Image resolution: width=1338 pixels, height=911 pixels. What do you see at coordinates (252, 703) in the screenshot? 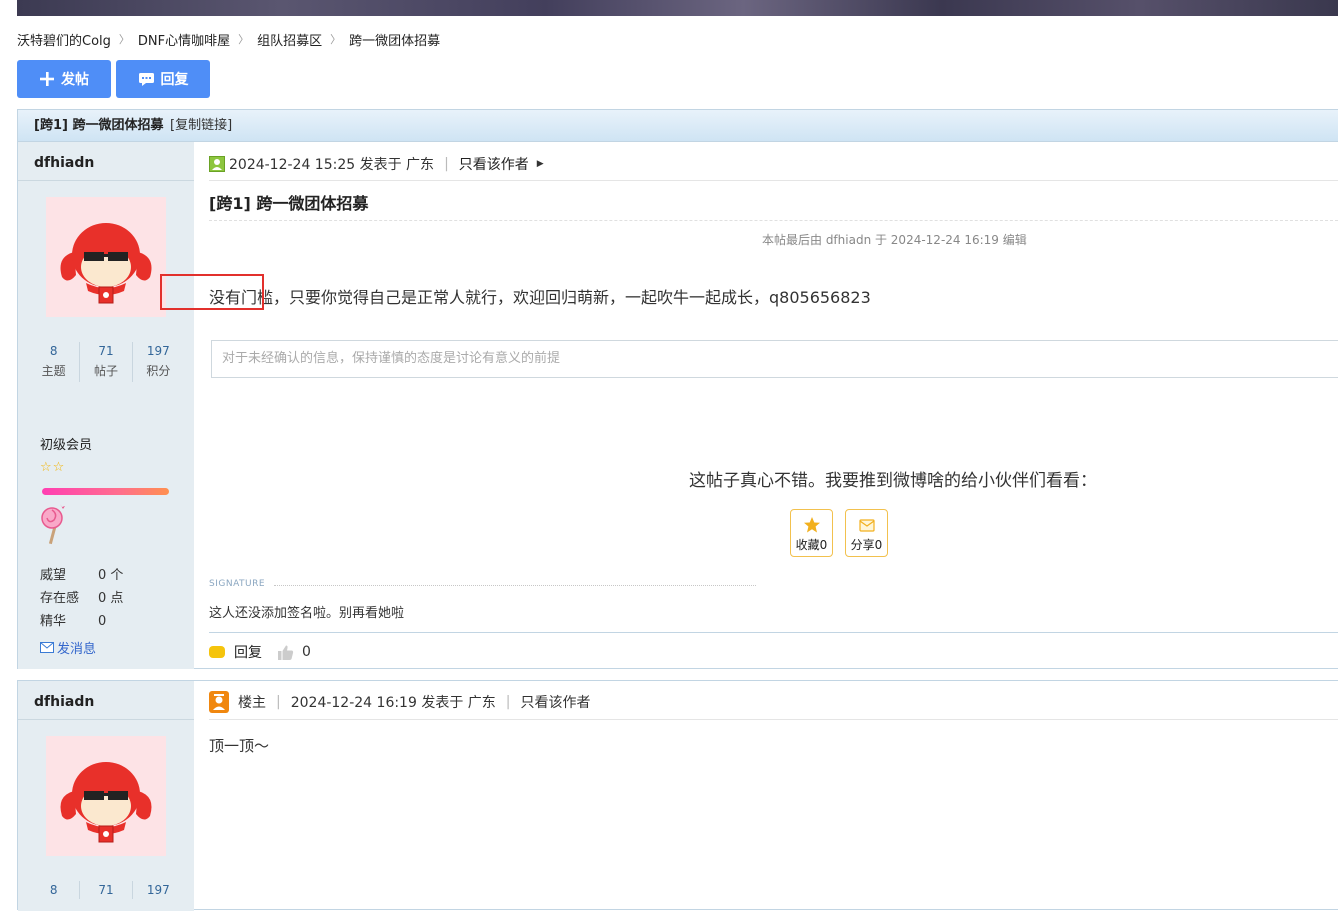
I see `louzhu-label: 楼主` at bounding box center [252, 703].